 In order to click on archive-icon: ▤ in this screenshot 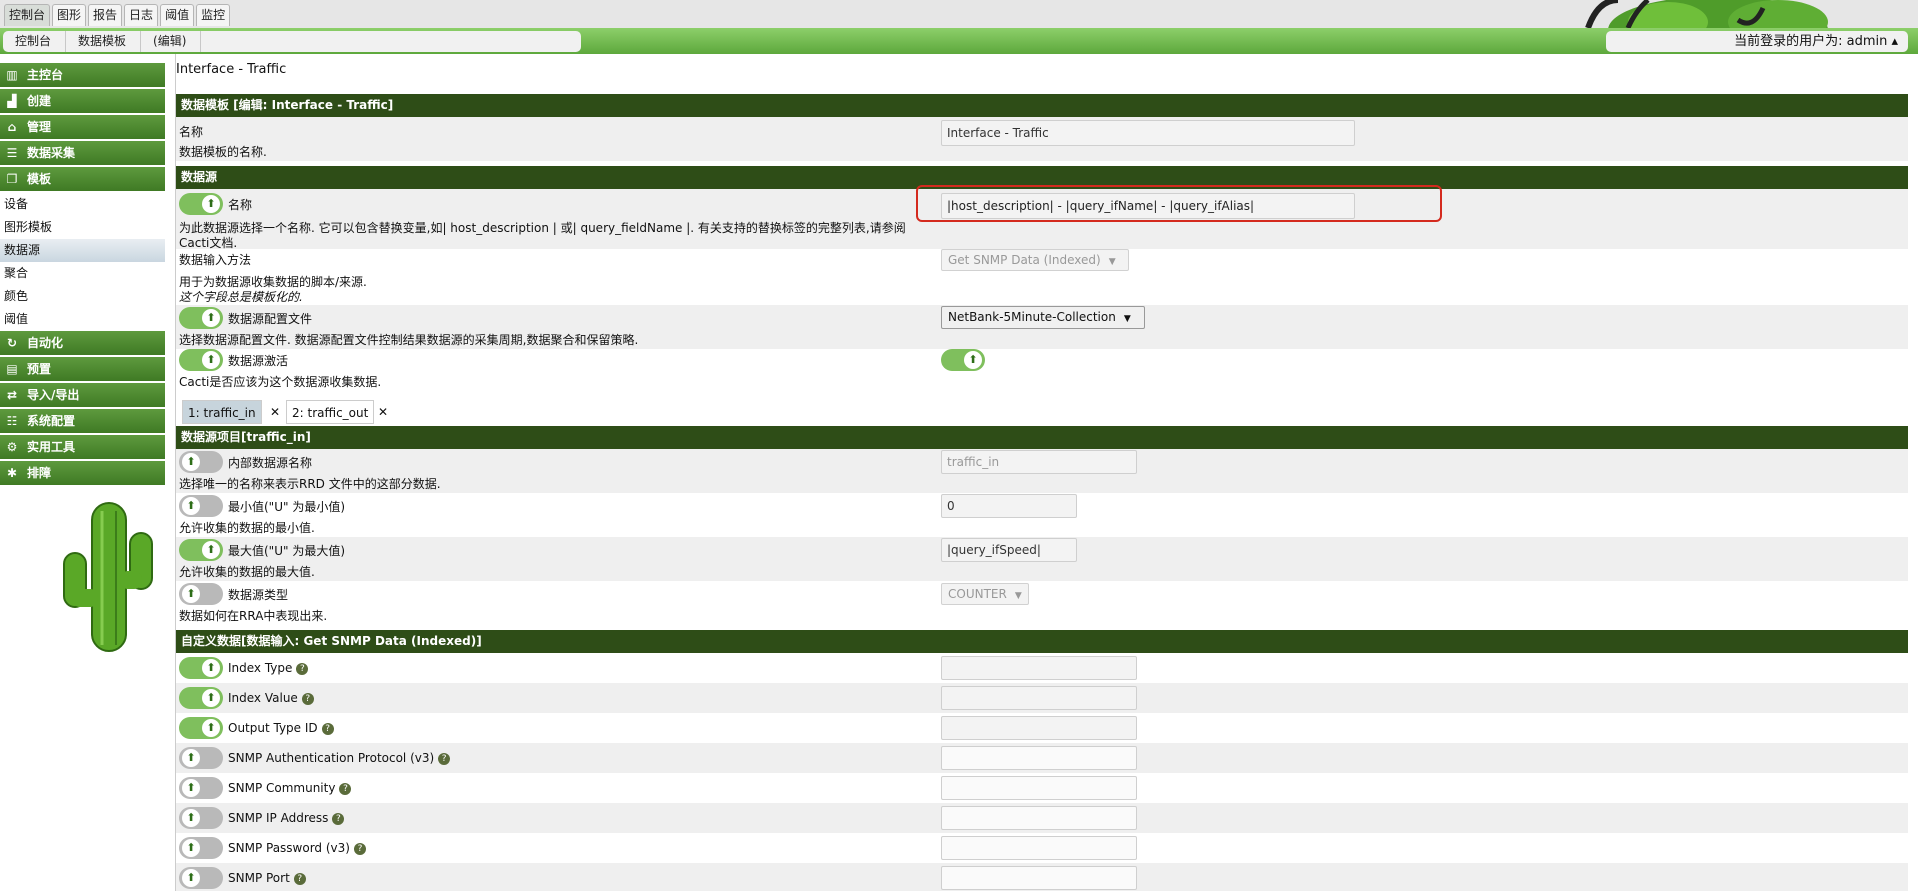, I will do `click(12, 369)`.